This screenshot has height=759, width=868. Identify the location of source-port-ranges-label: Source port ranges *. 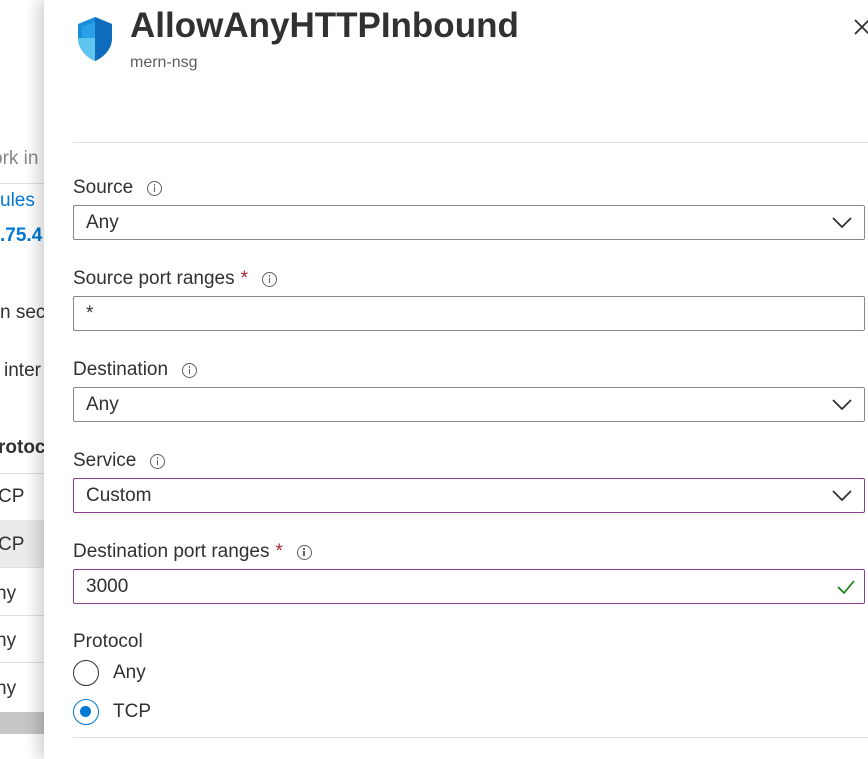
(175, 279).